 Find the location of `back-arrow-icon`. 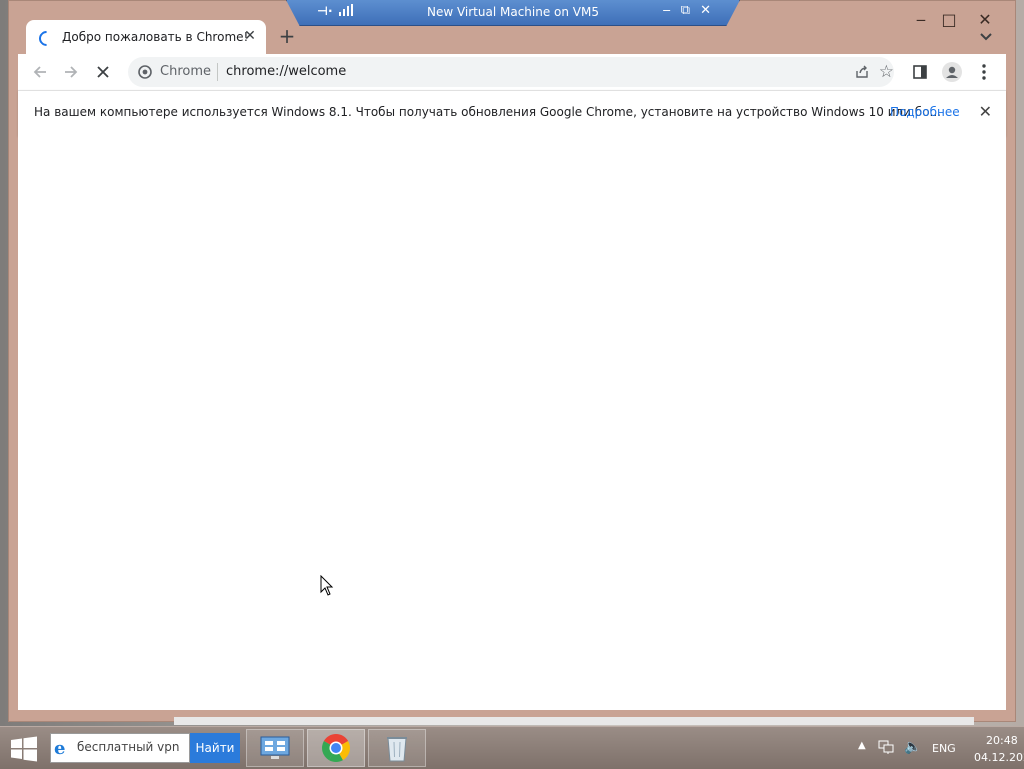

back-arrow-icon is located at coordinates (39, 72).